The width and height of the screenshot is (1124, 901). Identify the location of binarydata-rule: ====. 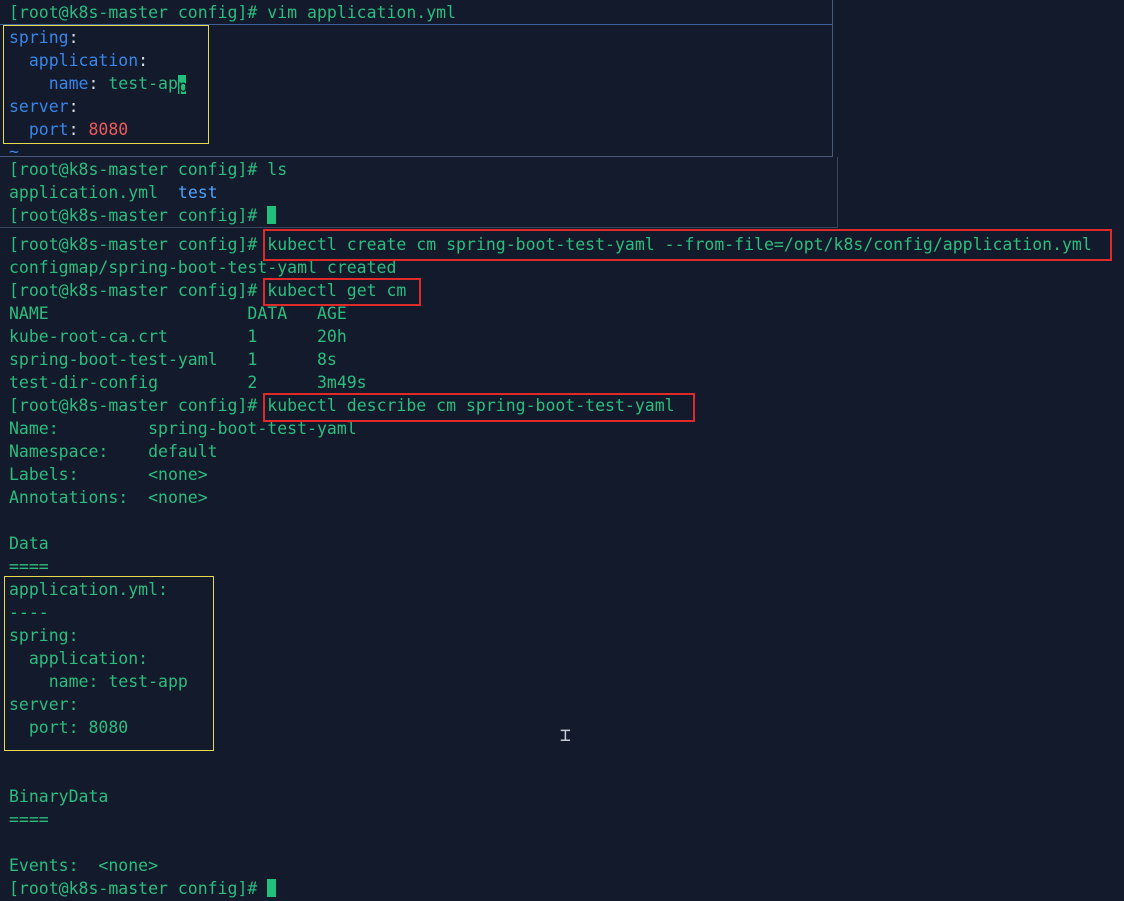
(29, 819).